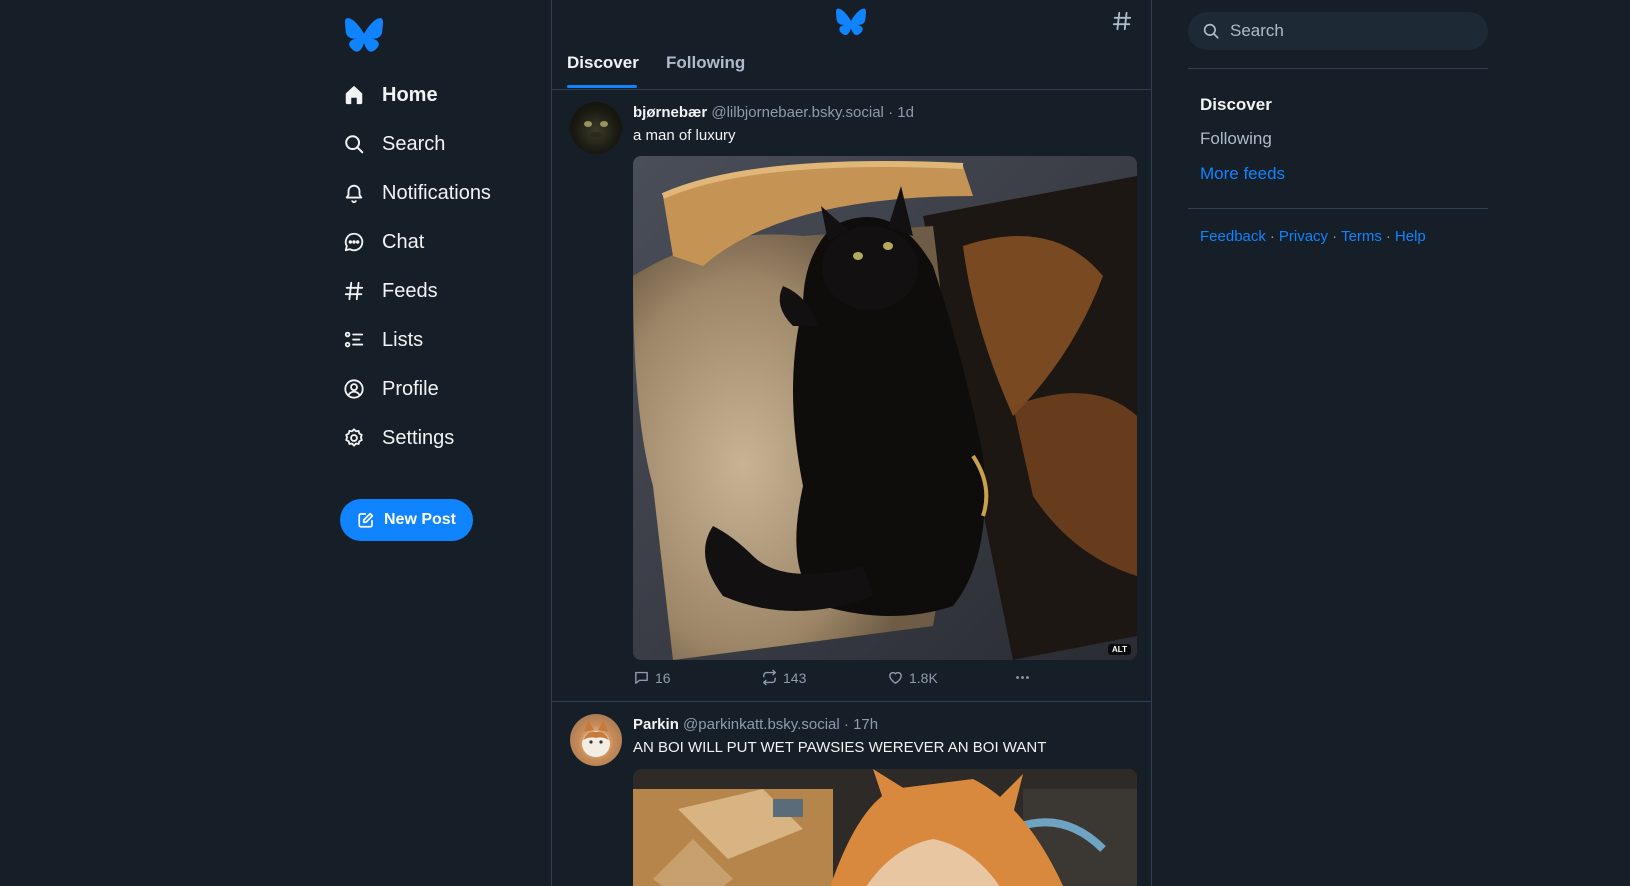 This screenshot has height=886, width=1630. I want to click on reply-count: 16, so click(663, 677).